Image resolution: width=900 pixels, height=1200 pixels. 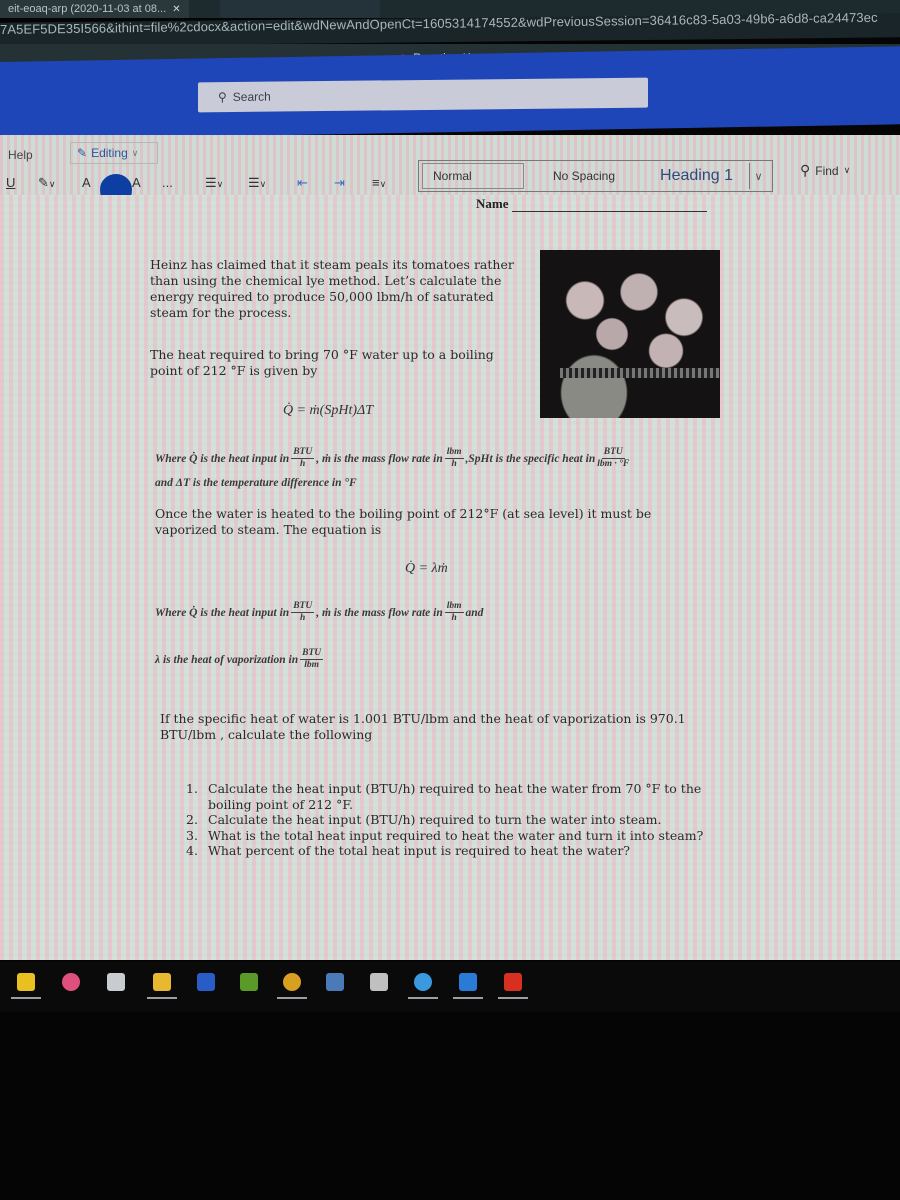 What do you see at coordinates (426, 568) in the screenshot?
I see `equation-latent-heat: Q̇ = λṁ` at bounding box center [426, 568].